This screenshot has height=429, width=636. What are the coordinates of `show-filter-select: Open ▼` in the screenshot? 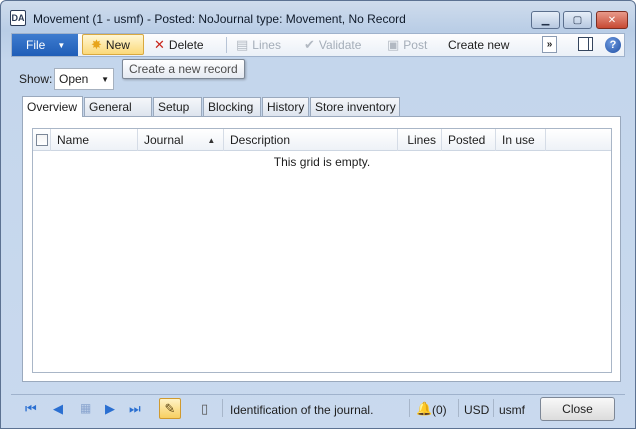 It's located at (84, 79).